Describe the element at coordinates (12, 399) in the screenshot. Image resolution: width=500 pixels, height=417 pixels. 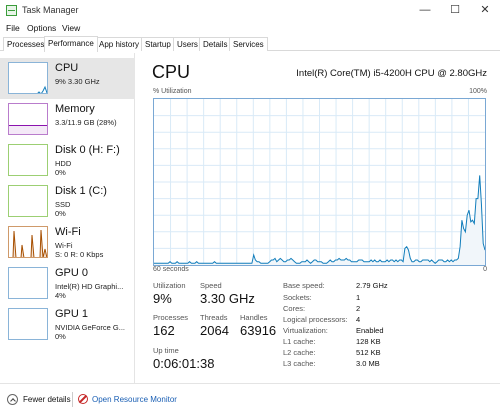
I see `chevron-up-icon` at that location.